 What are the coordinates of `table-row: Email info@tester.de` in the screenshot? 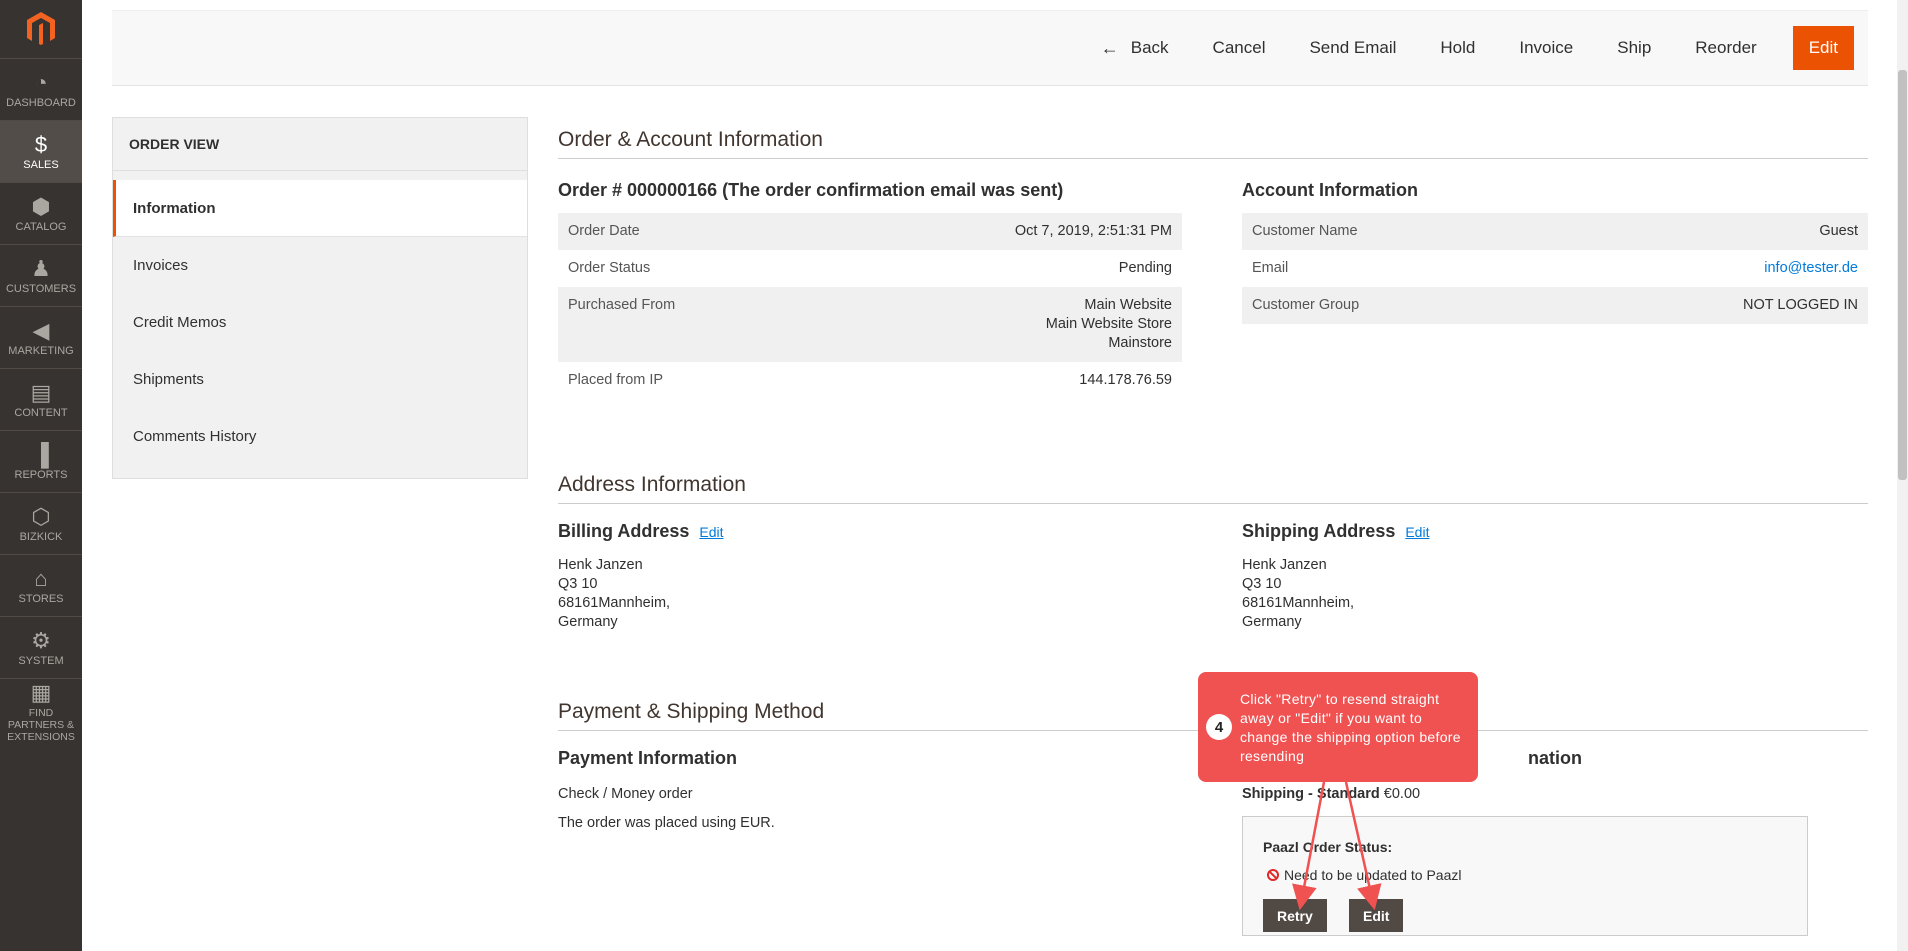 It's located at (1555, 268).